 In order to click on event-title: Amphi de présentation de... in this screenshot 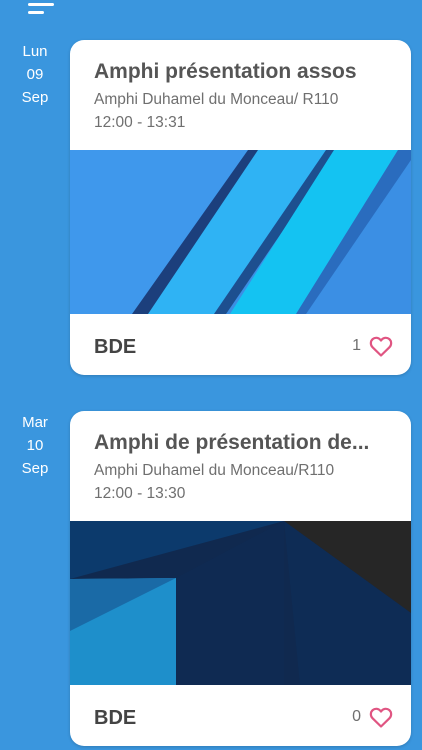, I will do `click(232, 442)`.